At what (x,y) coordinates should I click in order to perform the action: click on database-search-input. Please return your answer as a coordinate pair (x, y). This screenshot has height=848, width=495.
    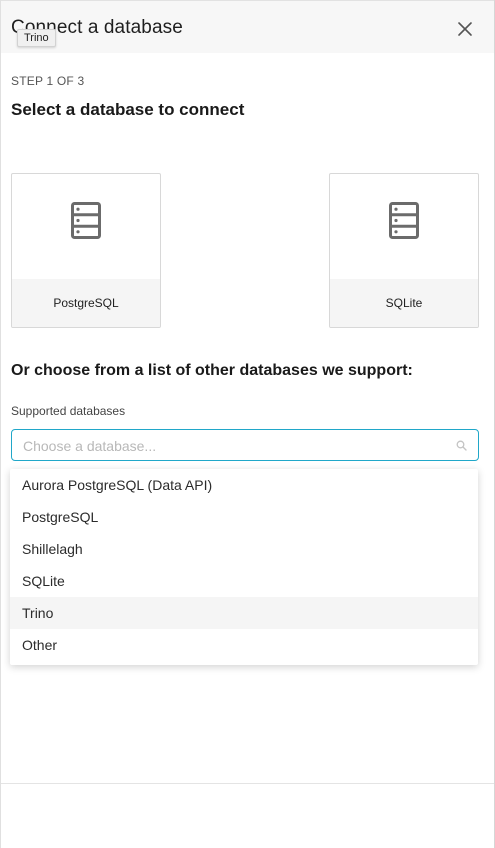
    Looking at the image, I should click on (233, 446).